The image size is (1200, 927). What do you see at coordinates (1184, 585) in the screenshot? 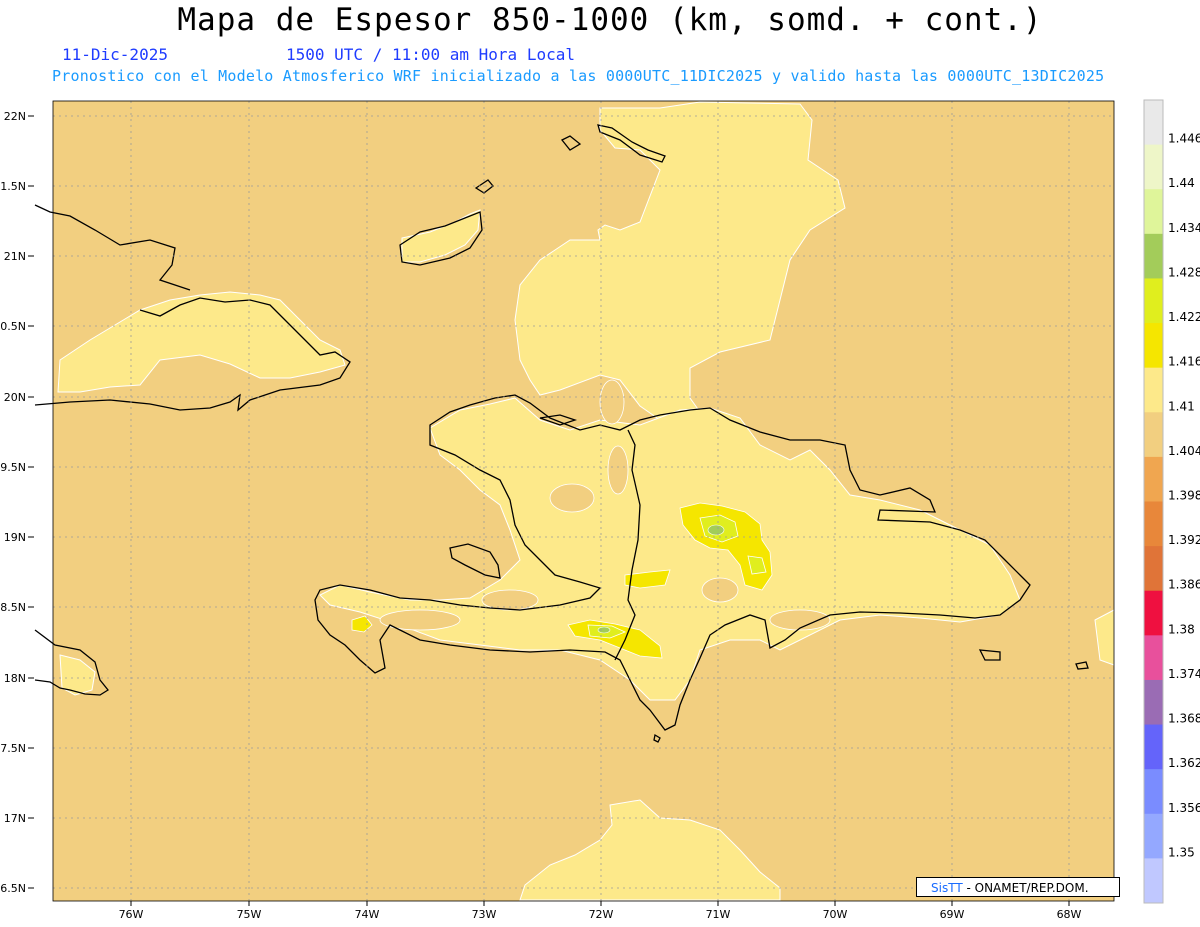
I see `colorbar-label: 1.386` at bounding box center [1184, 585].